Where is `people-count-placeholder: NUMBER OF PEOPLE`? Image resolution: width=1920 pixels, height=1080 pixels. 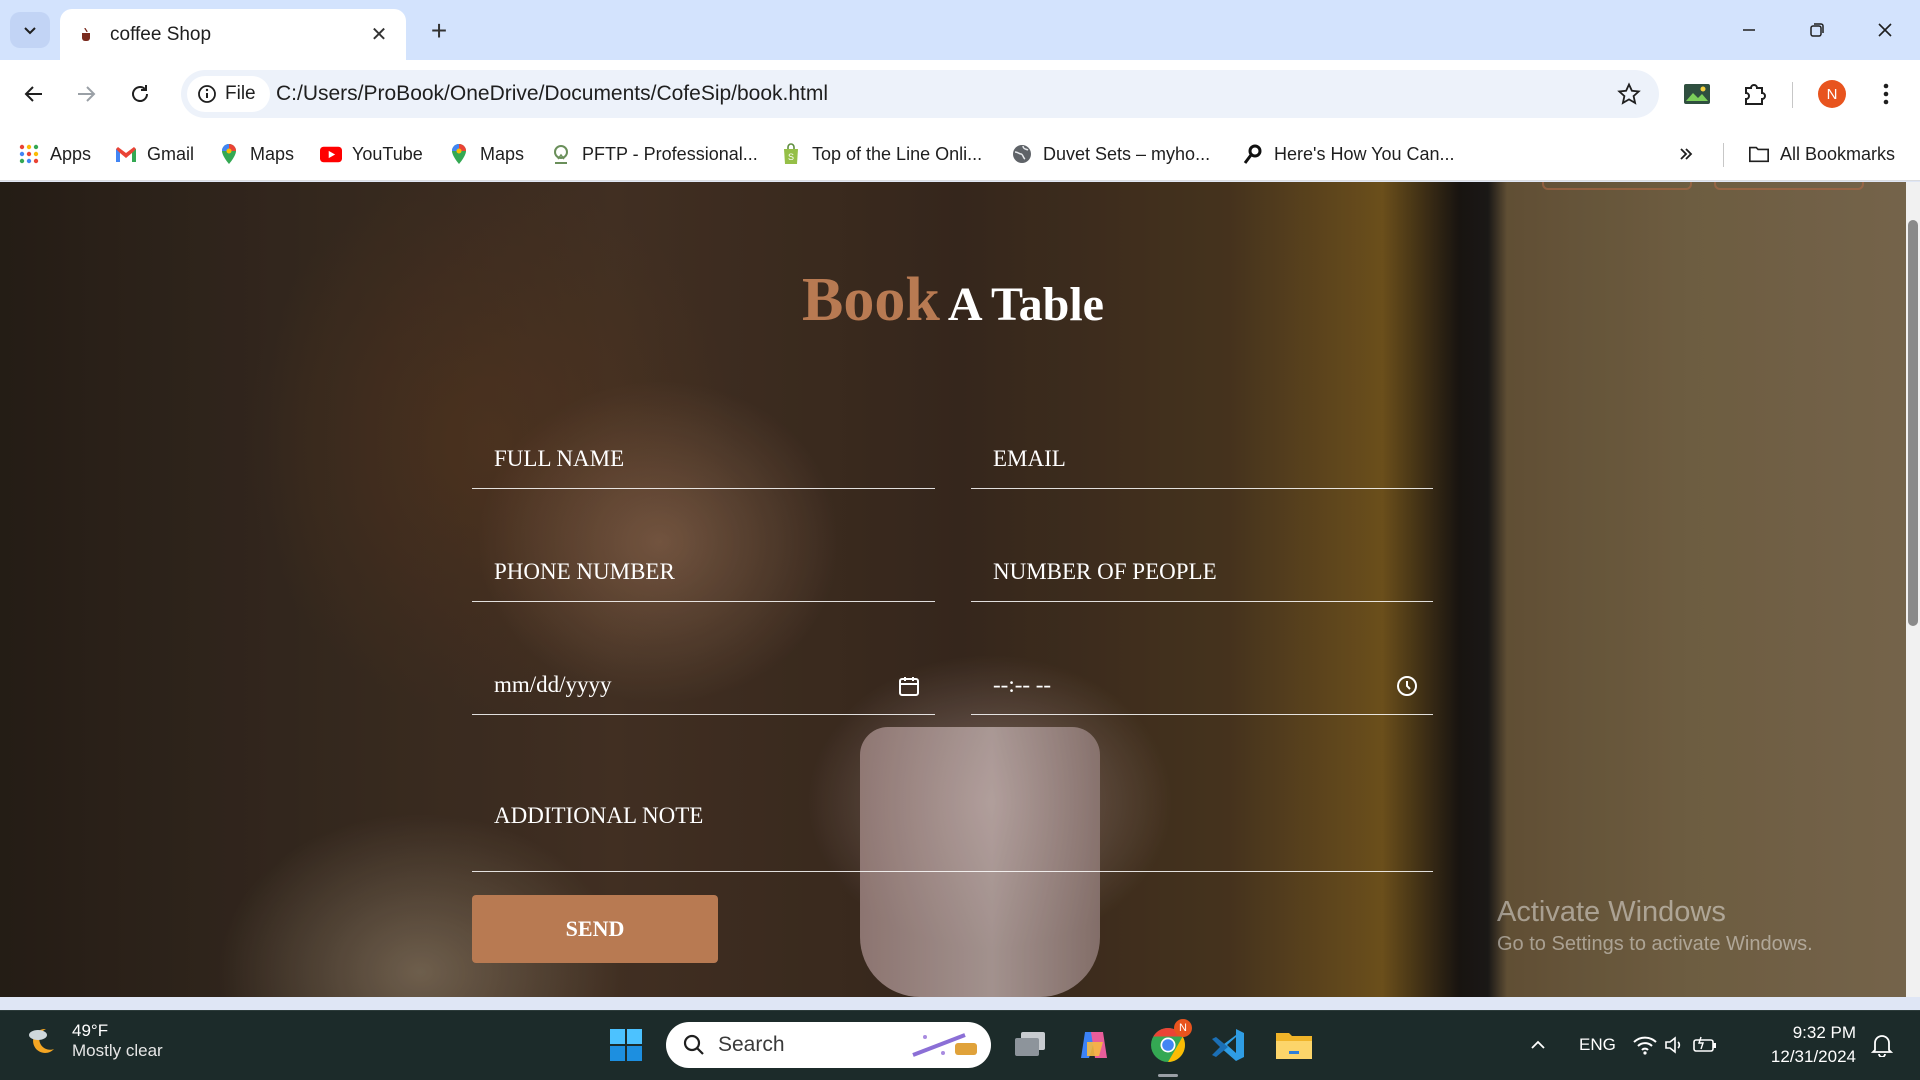 people-count-placeholder: NUMBER OF PEOPLE is located at coordinates (1105, 571).